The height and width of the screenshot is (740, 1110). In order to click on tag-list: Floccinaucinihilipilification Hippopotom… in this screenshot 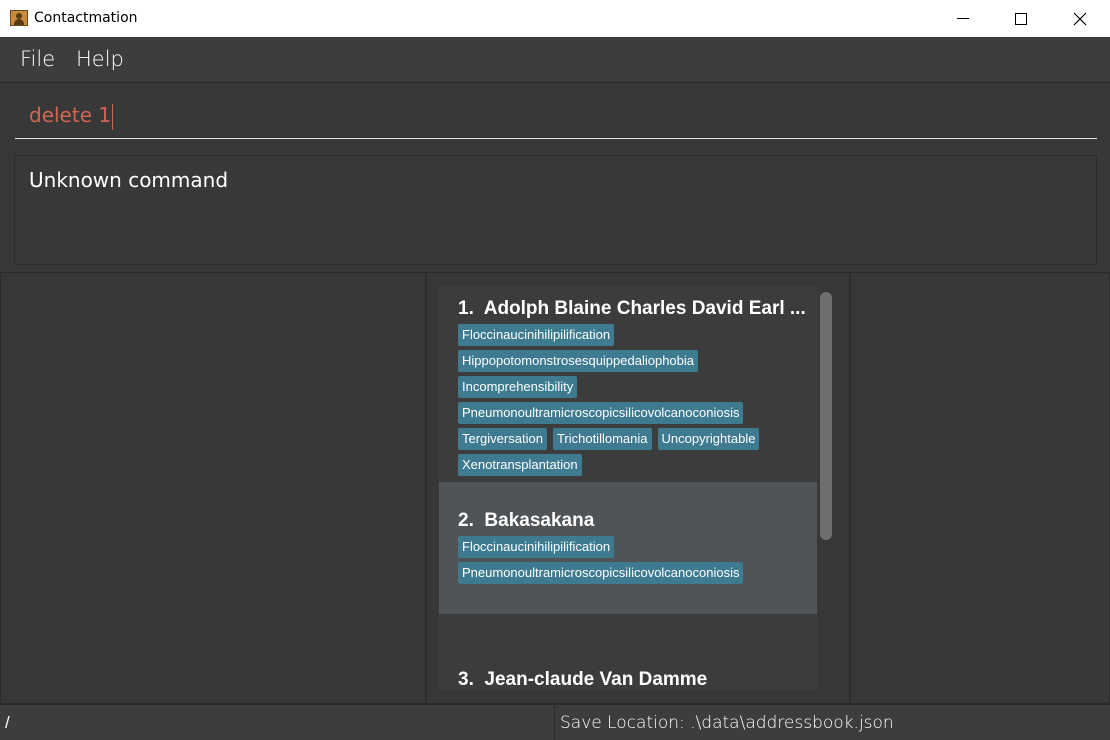, I will do `click(633, 402)`.